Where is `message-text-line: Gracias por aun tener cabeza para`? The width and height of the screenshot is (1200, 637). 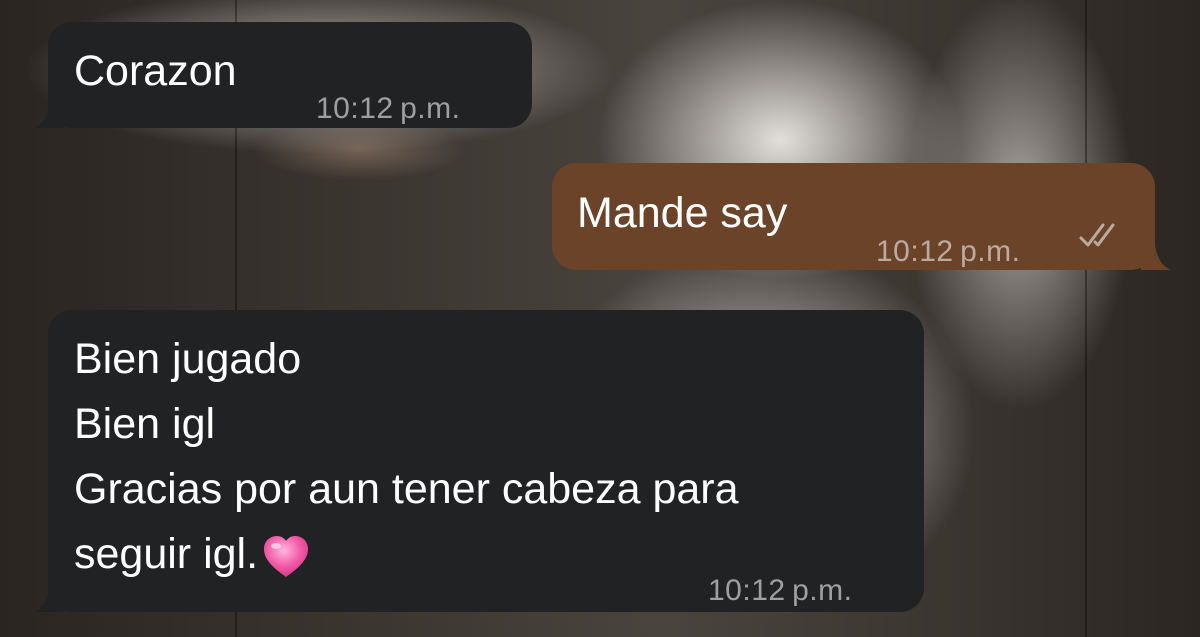
message-text-line: Gracias por aun tener cabeza para is located at coordinates (406, 489).